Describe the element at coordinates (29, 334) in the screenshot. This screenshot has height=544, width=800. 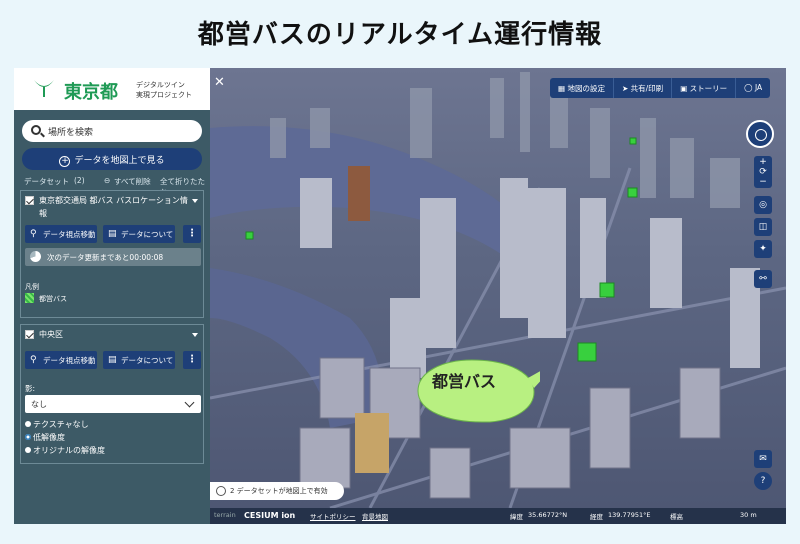
I see `chuo-dataset-checkbox` at that location.